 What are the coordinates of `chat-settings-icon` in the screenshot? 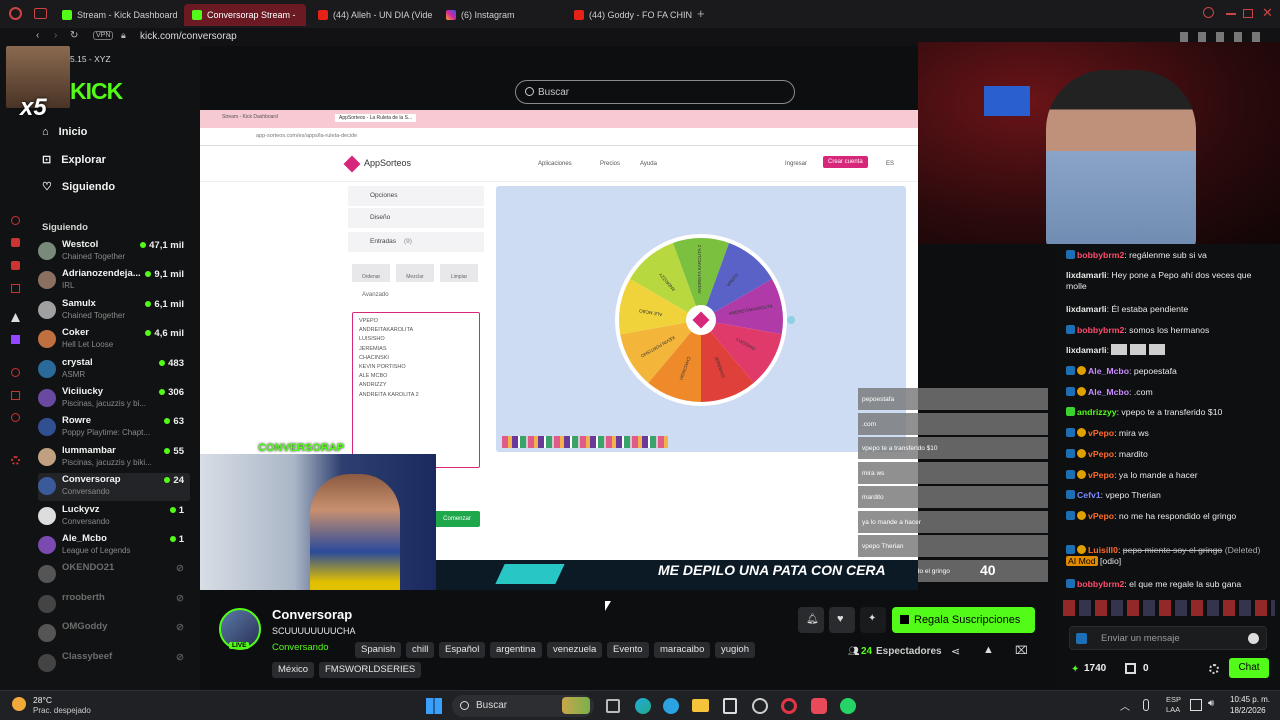 It's located at (1214, 669).